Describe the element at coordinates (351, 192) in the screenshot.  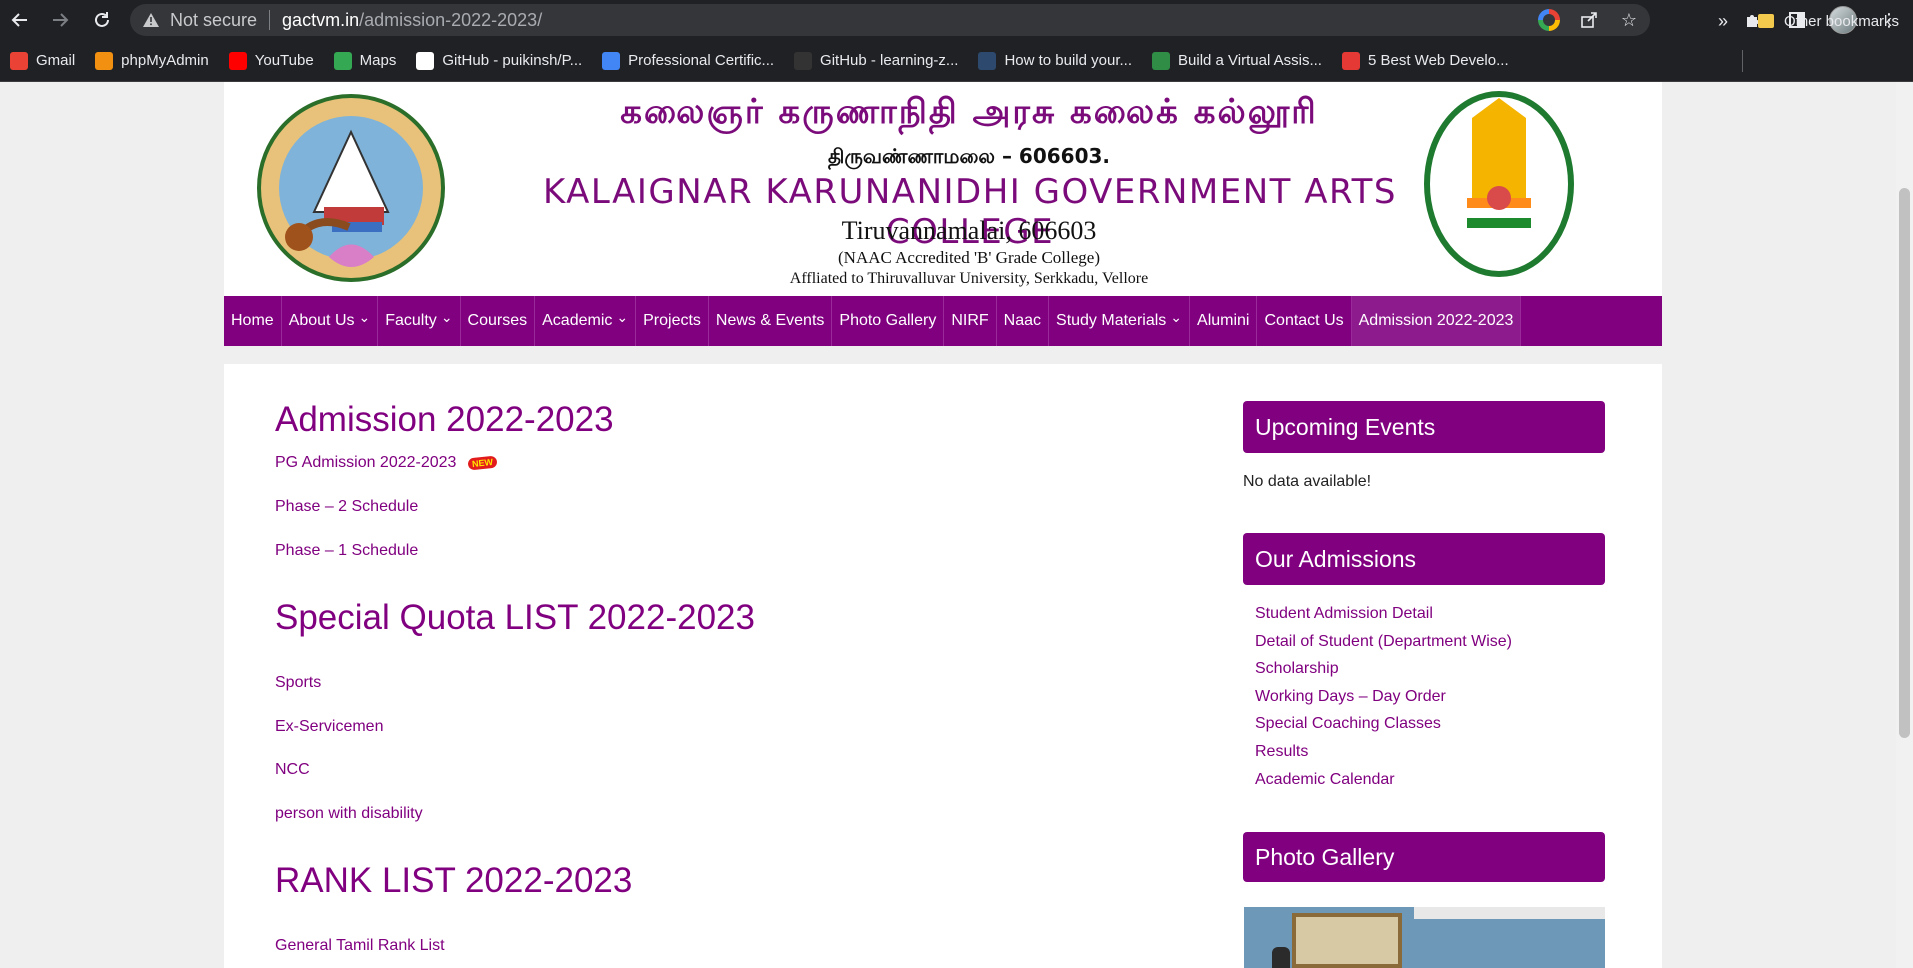
I see `college-emblem-logo` at that location.